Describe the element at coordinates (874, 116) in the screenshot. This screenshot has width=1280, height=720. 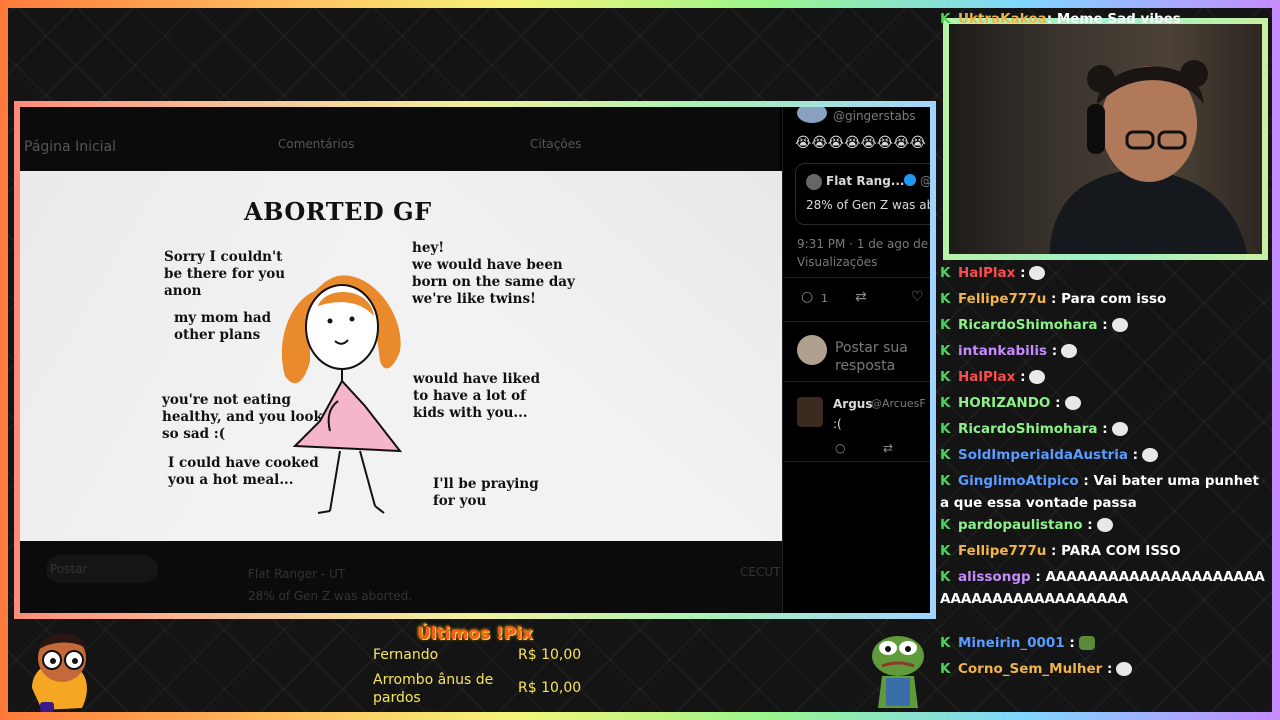
I see `handle-top: @gingerstabs` at that location.